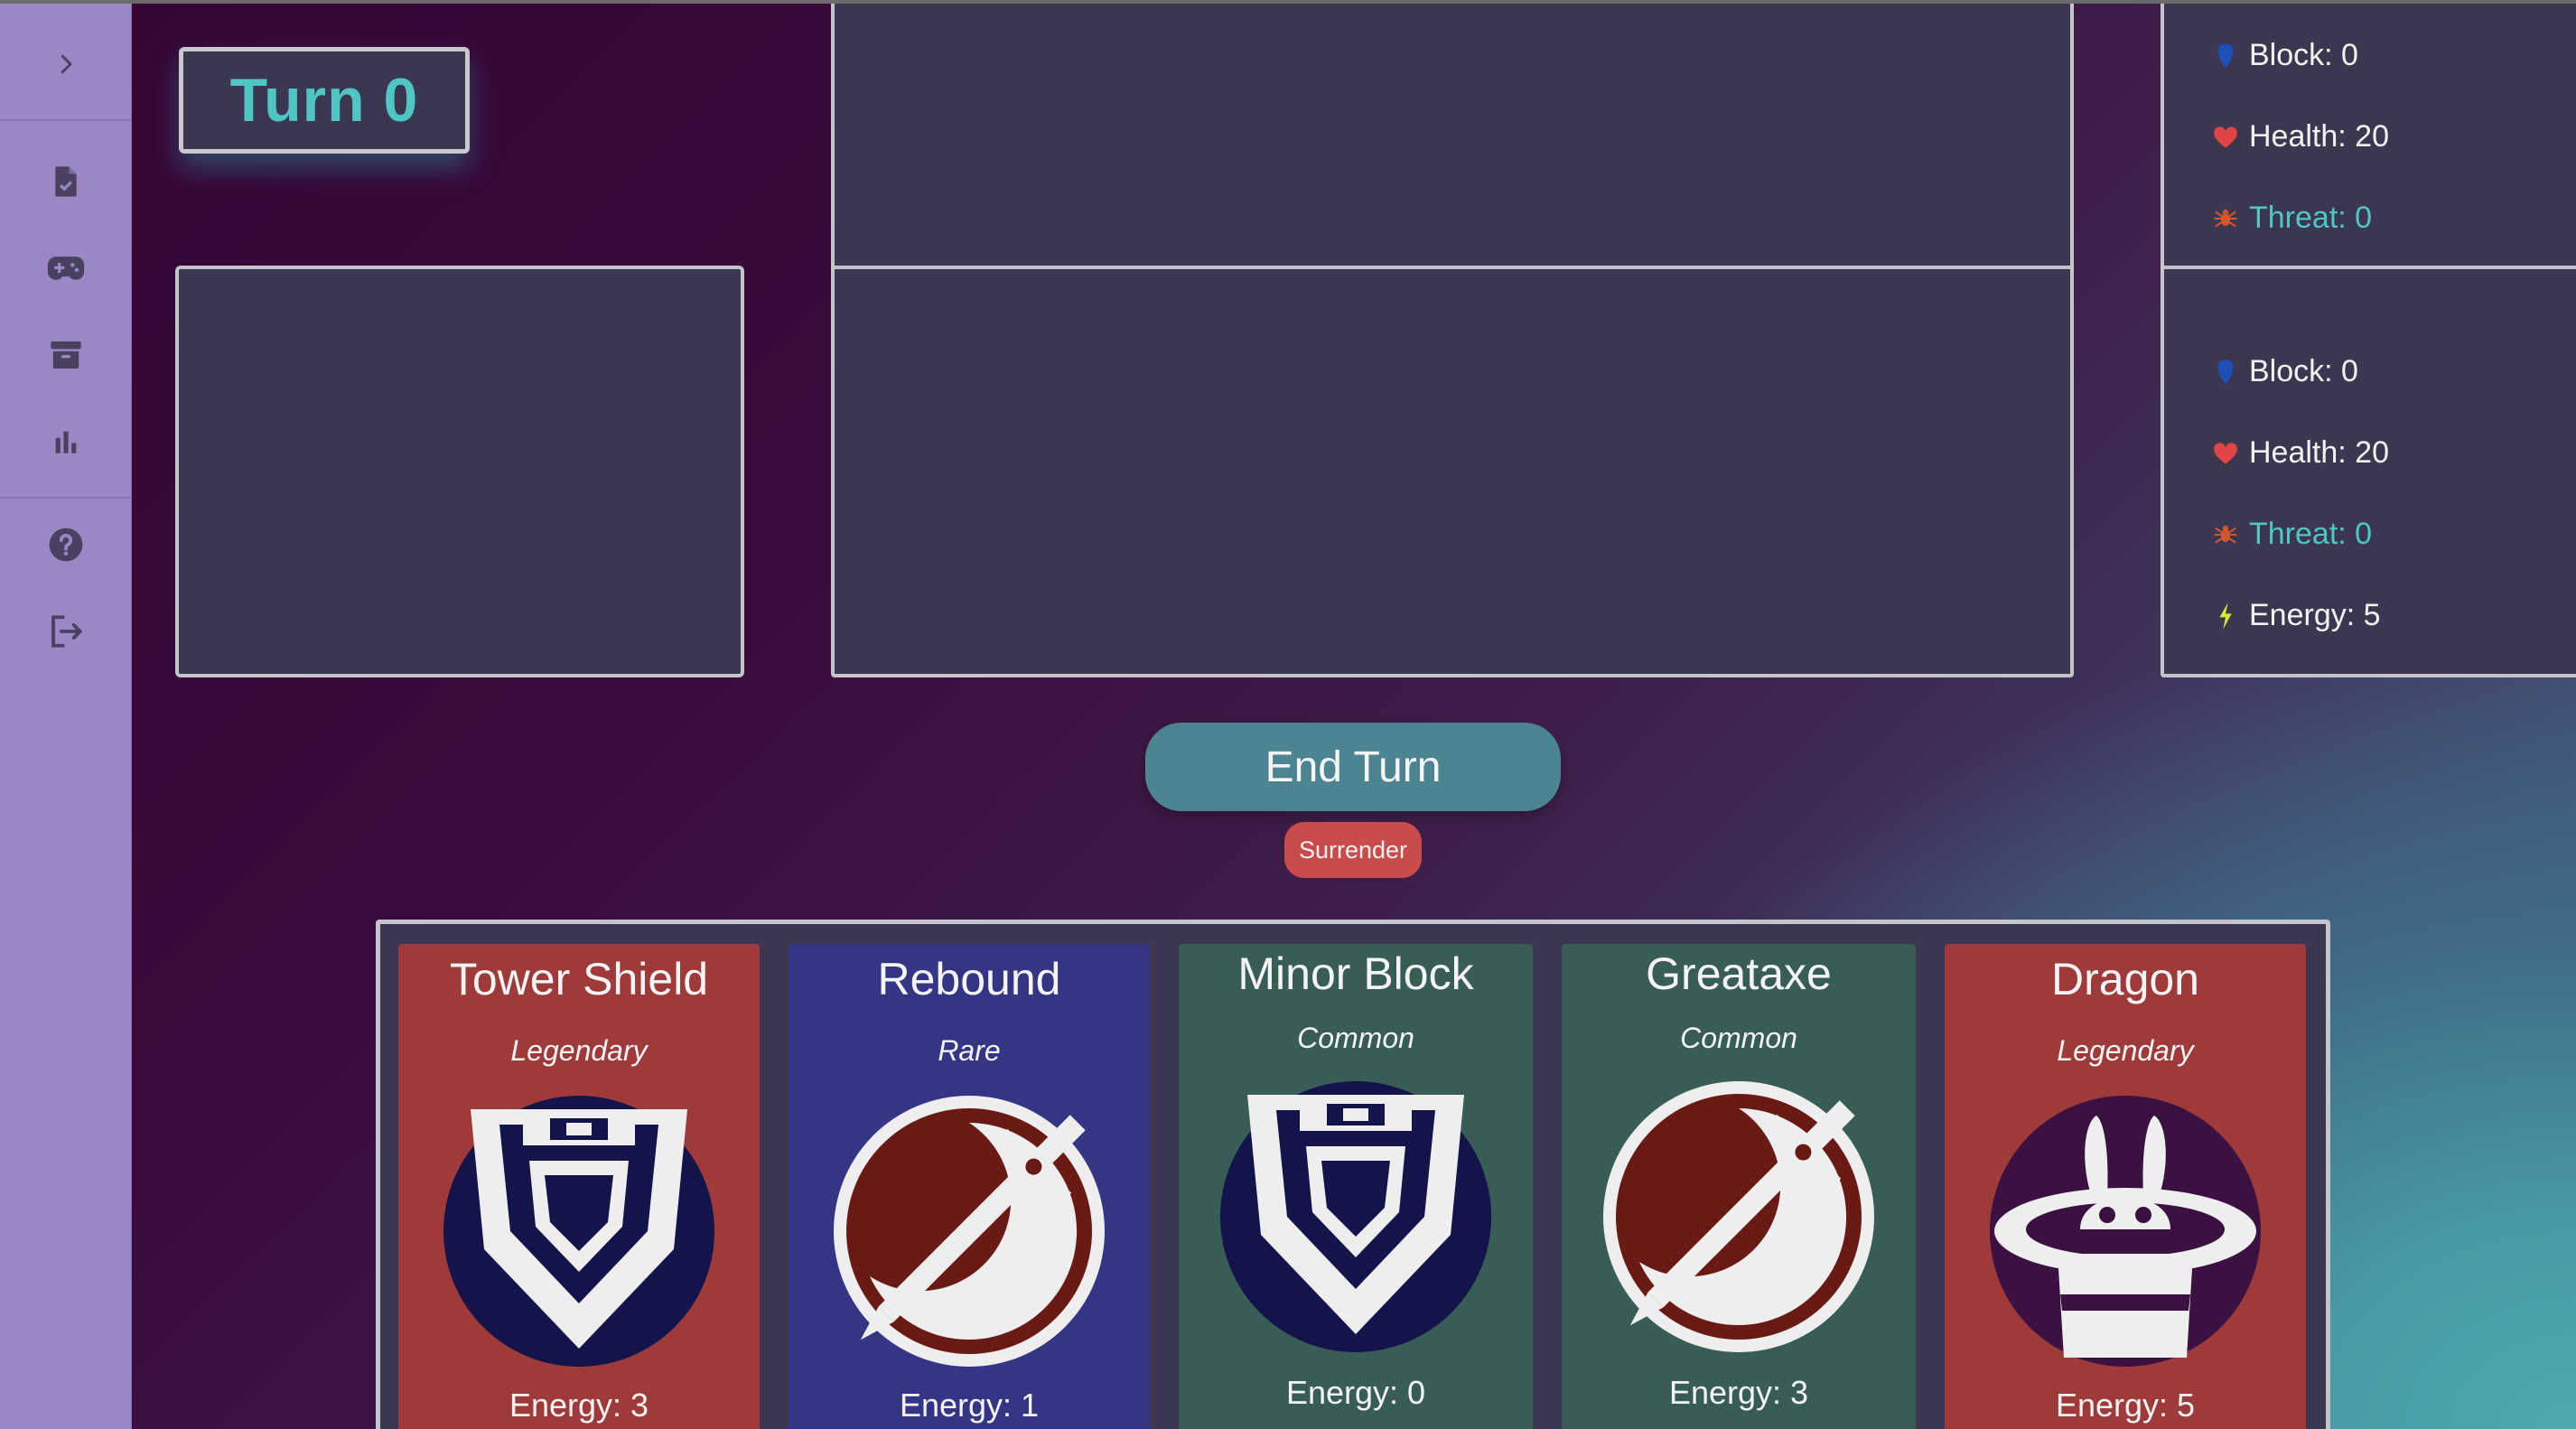 The height and width of the screenshot is (1429, 2576). Describe the element at coordinates (66, 716) in the screenshot. I see `sidebar` at that location.